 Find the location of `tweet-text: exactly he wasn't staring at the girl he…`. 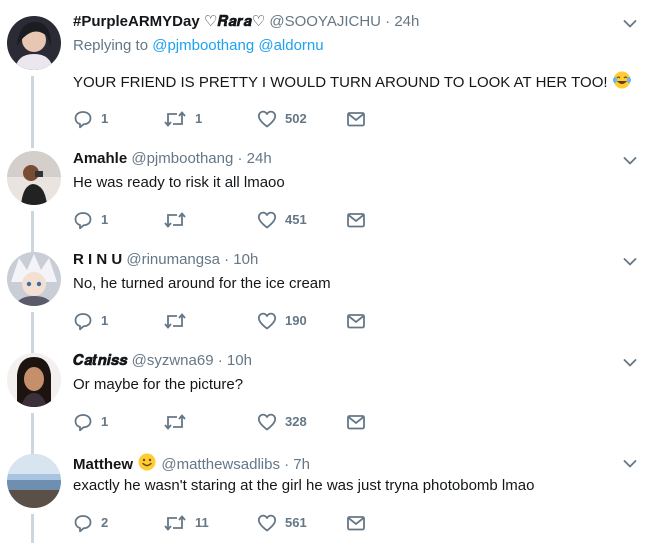

tweet-text: exactly he wasn't staring at the girl he… is located at coordinates (304, 485).